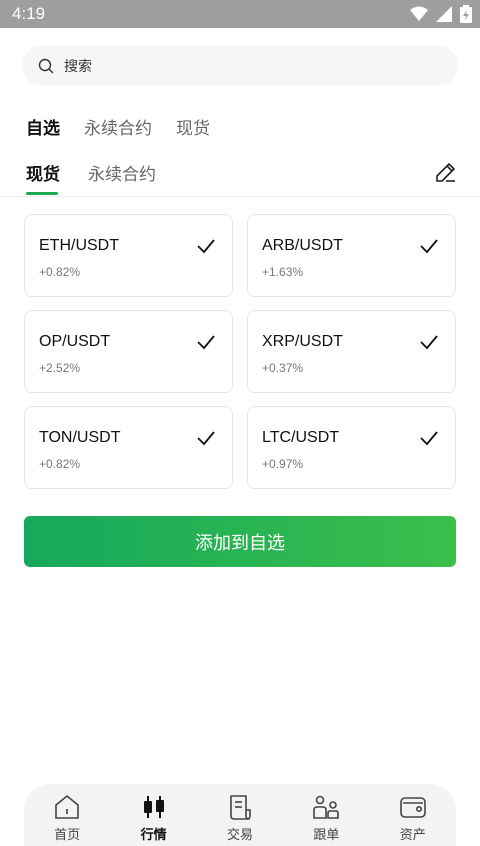  Describe the element at coordinates (75, 341) in the screenshot. I see `pair-name: OP/USDT` at that location.